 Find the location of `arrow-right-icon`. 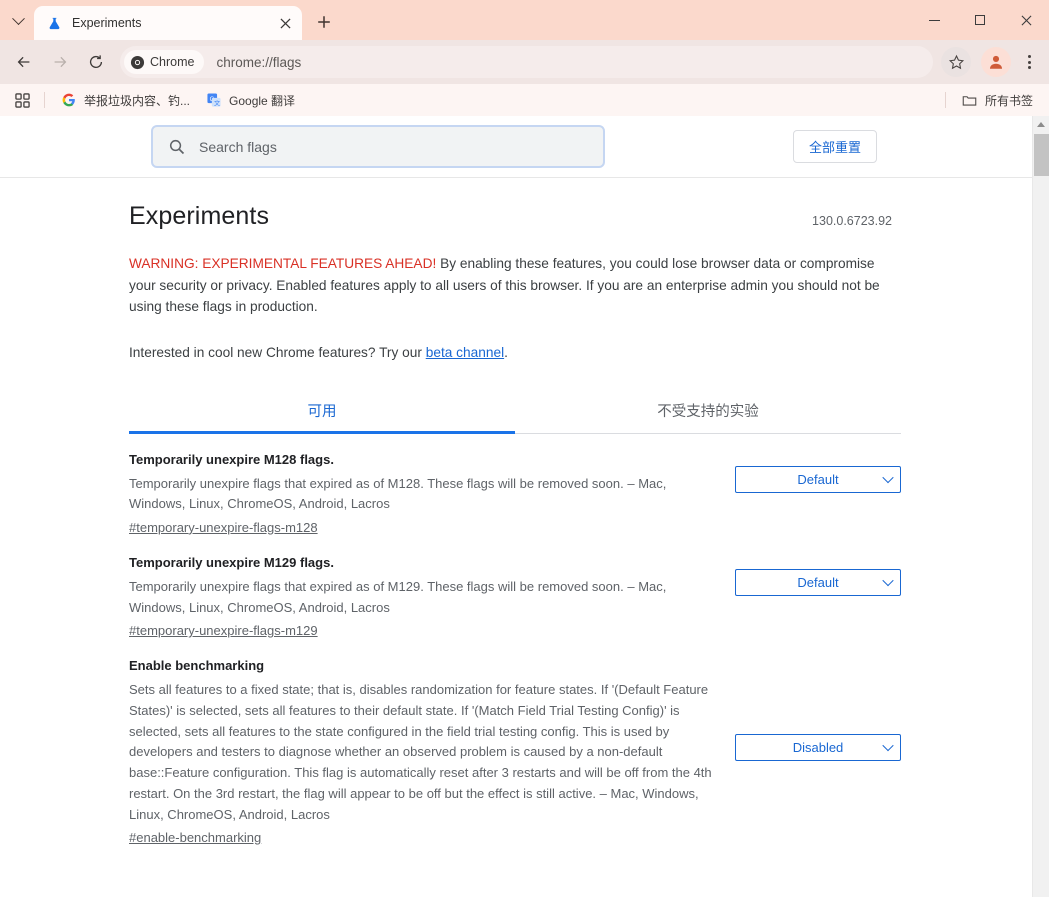

arrow-right-icon is located at coordinates (60, 62).